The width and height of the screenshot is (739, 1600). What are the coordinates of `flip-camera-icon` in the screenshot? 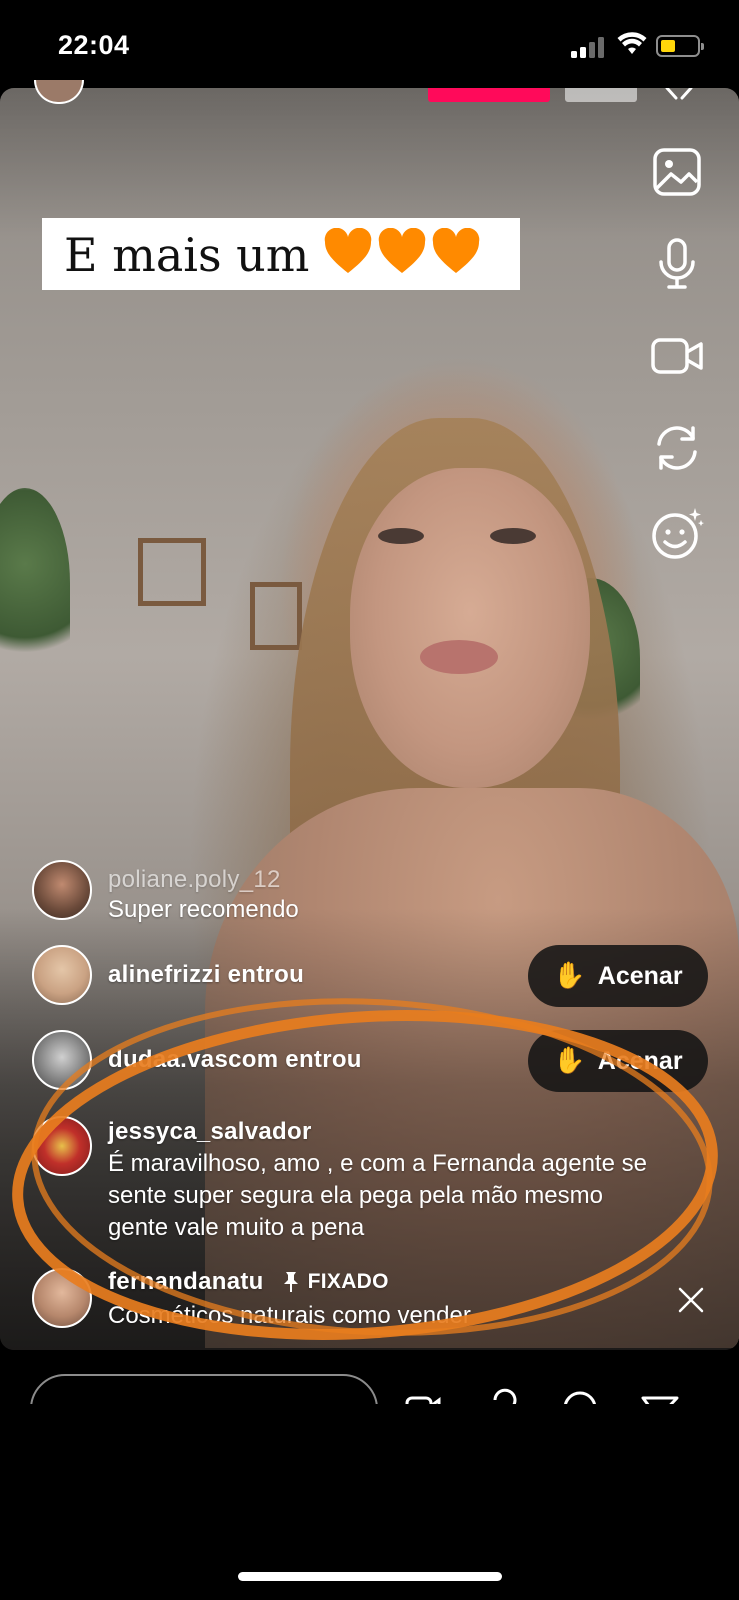 It's located at (677, 448).